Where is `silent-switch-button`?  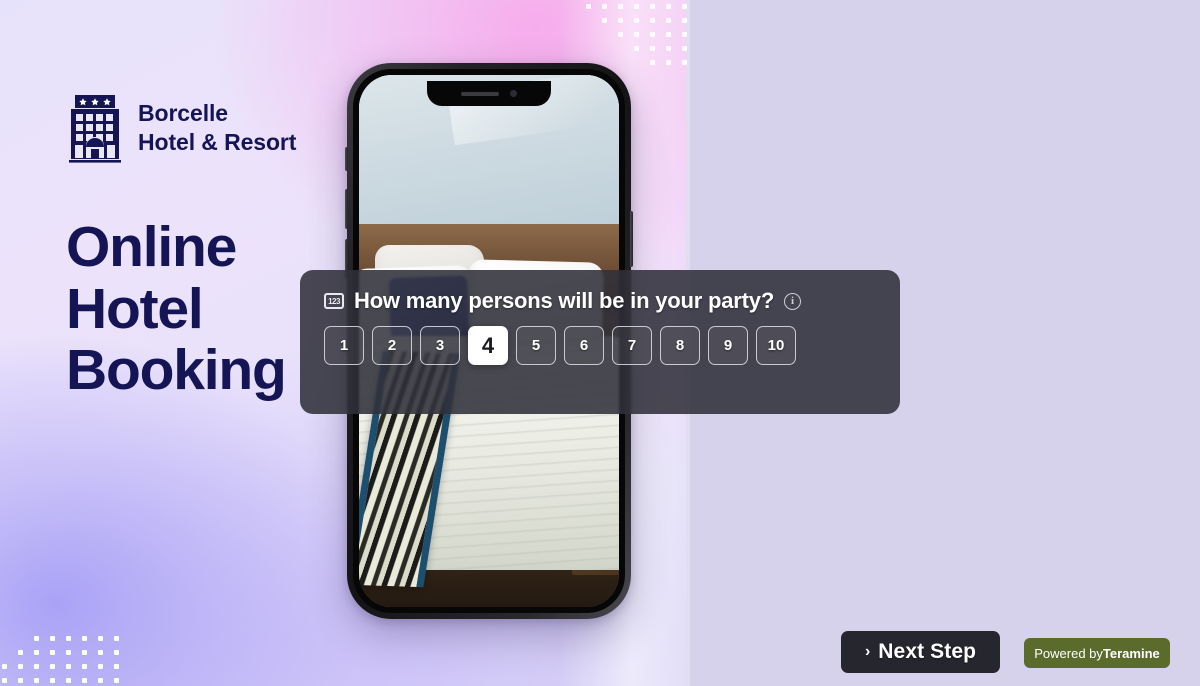
silent-switch-button is located at coordinates (346, 159).